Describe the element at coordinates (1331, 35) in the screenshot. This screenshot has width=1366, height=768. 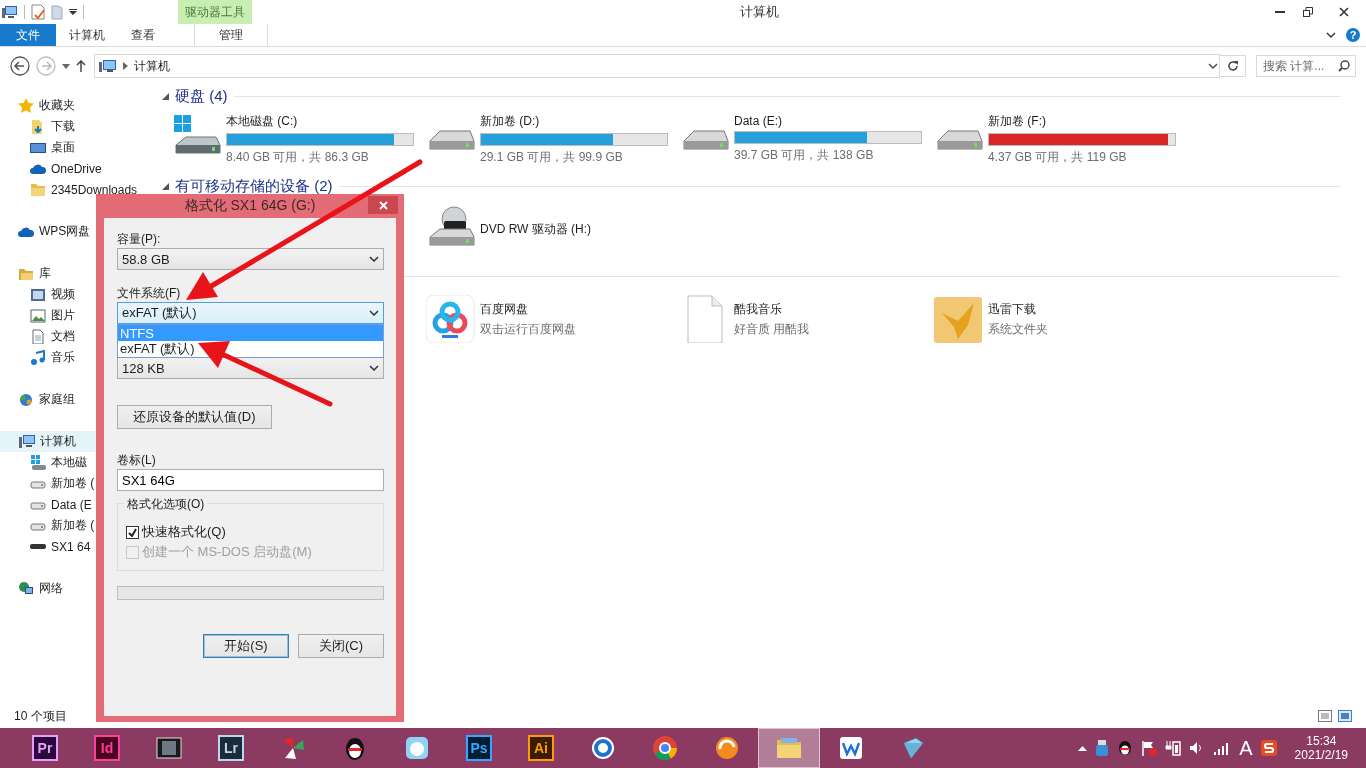
I see `chevron-icon` at that location.